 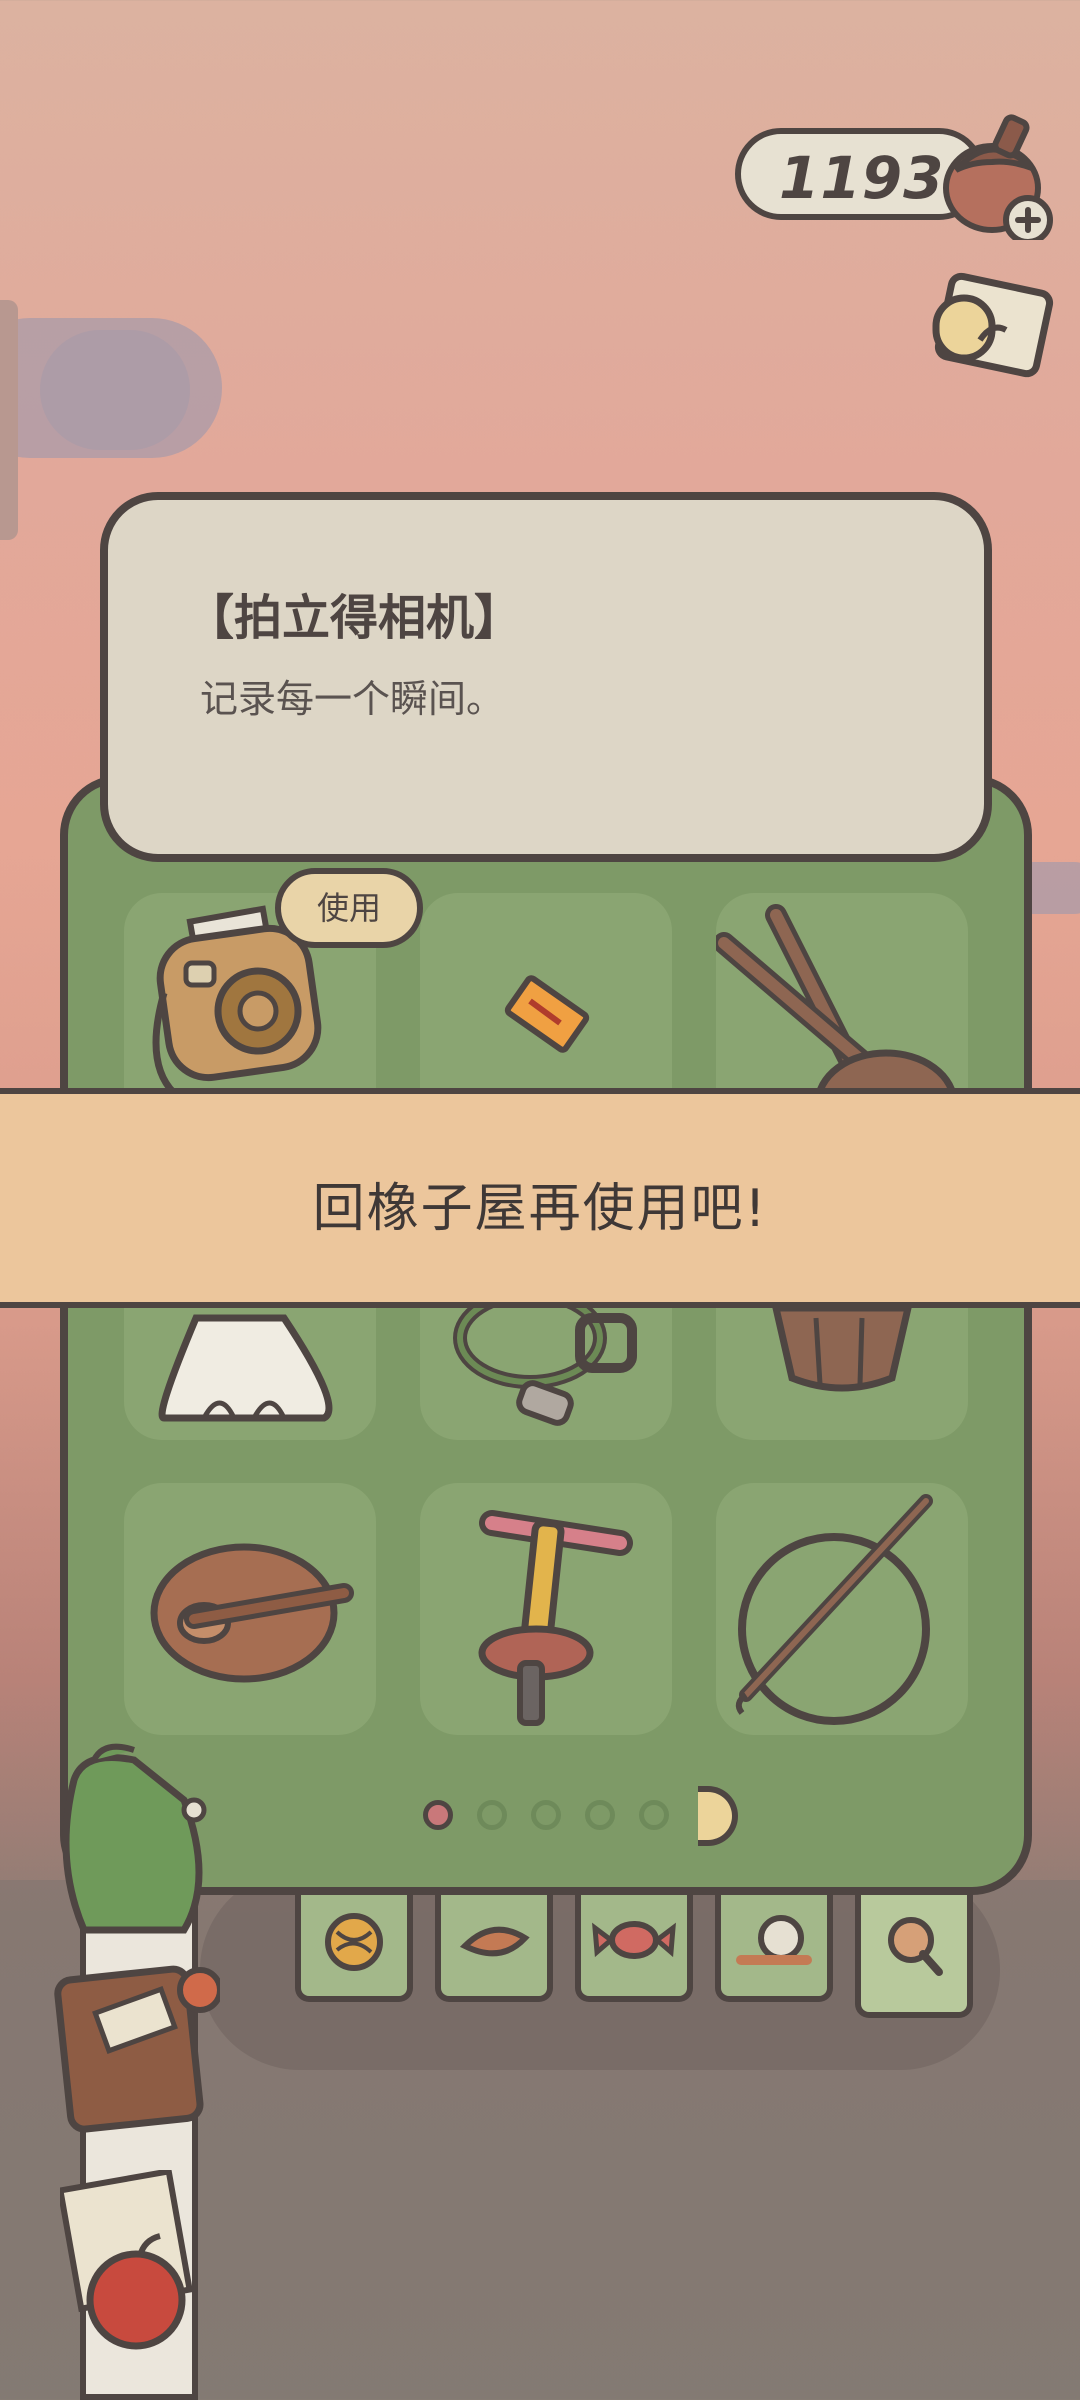 I want to click on item-info-popup: 【拍立得相机】 记录每一个瞬间。, so click(x=546, y=677).